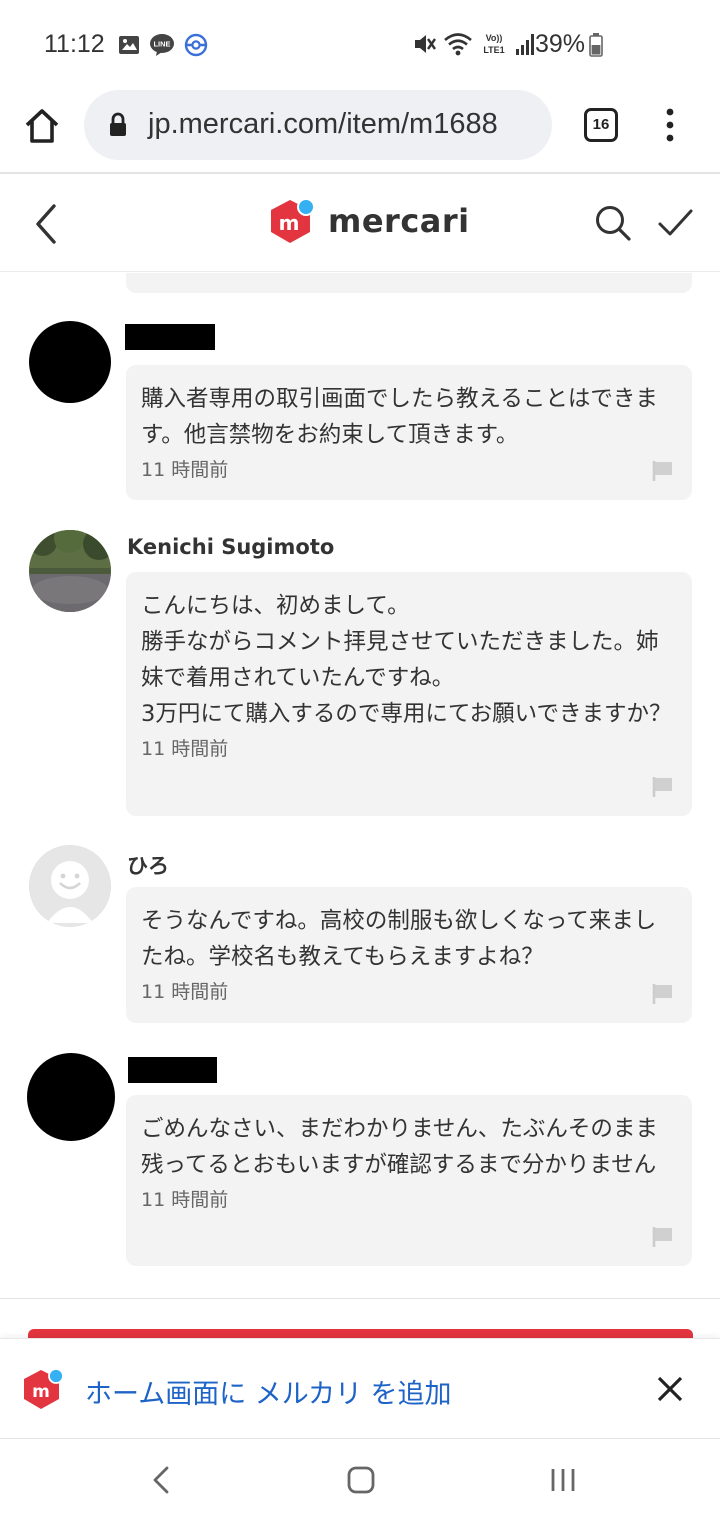 This screenshot has width=720, height=1520. I want to click on add-to-home-banner: m ホーム画面に メルカリ を追加, so click(360, 1388).